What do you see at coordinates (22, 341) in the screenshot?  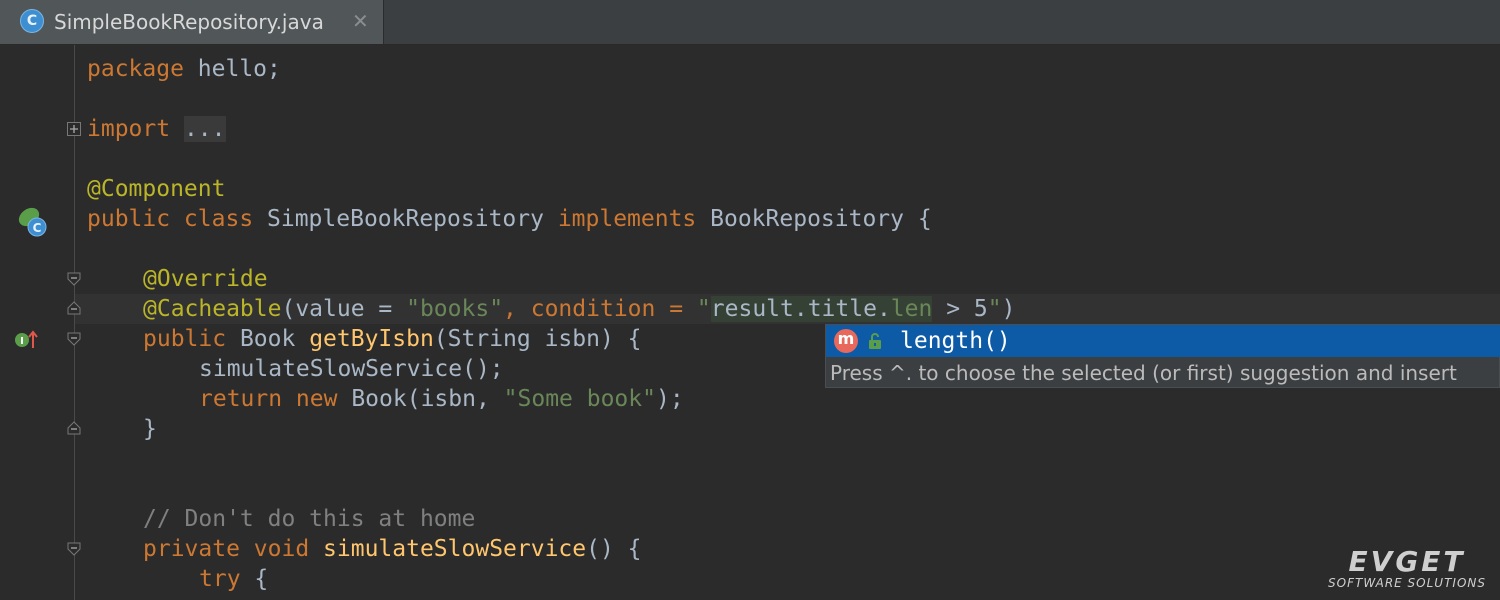 I see `svg-text: I` at bounding box center [22, 341].